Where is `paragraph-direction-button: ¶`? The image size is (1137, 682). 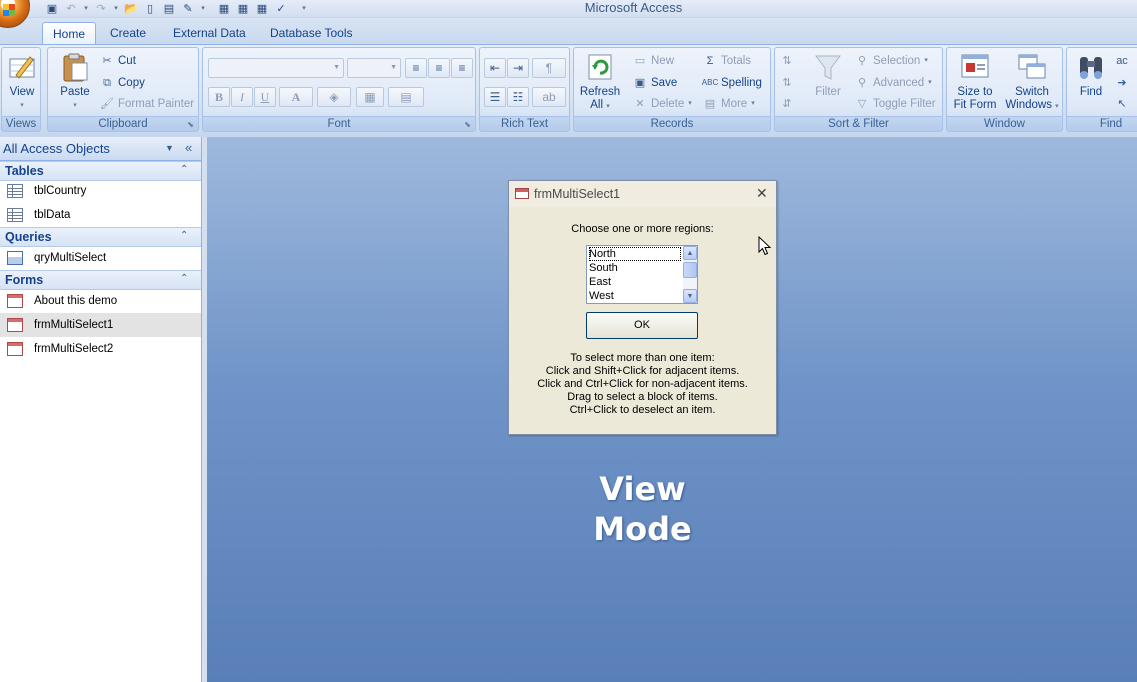 paragraph-direction-button: ¶ is located at coordinates (549, 68).